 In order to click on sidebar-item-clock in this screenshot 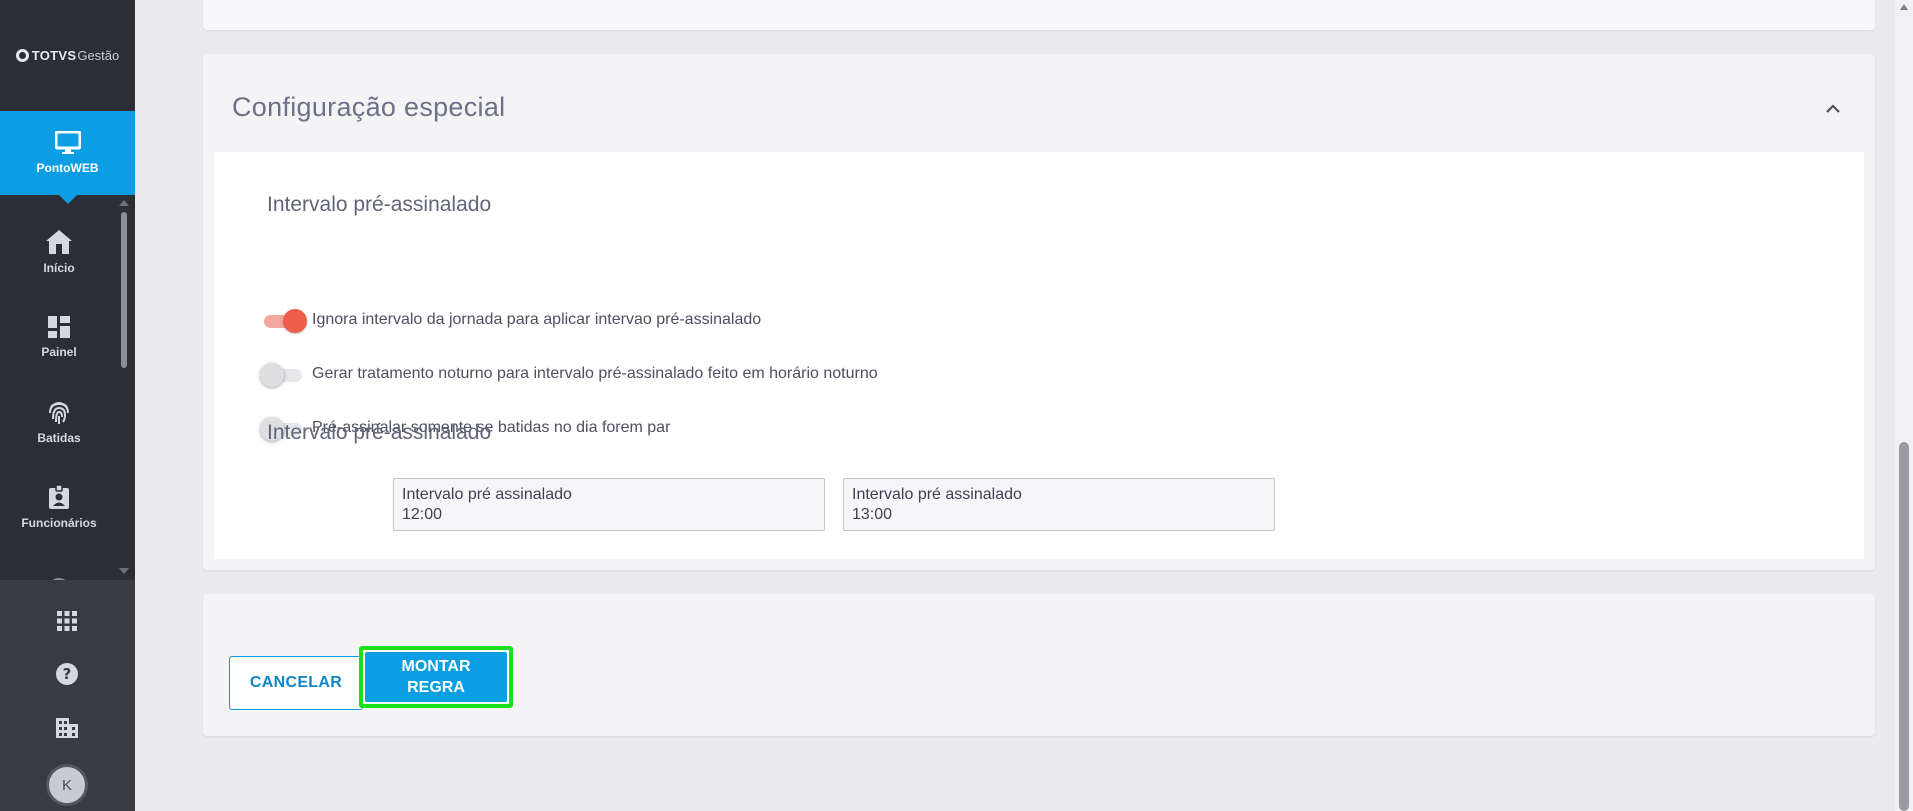, I will do `click(59, 565)`.